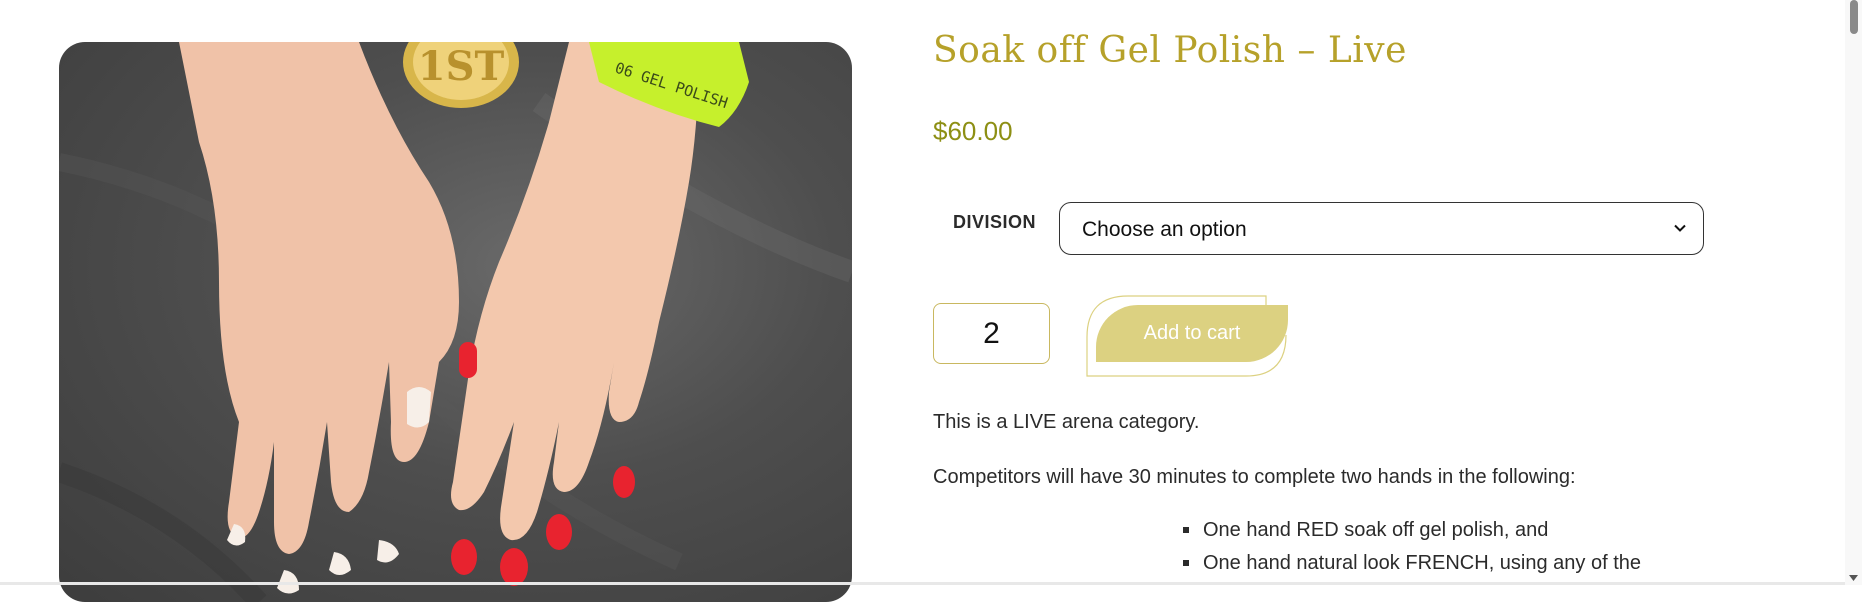  I want to click on division-label: DIVISION, so click(995, 222).